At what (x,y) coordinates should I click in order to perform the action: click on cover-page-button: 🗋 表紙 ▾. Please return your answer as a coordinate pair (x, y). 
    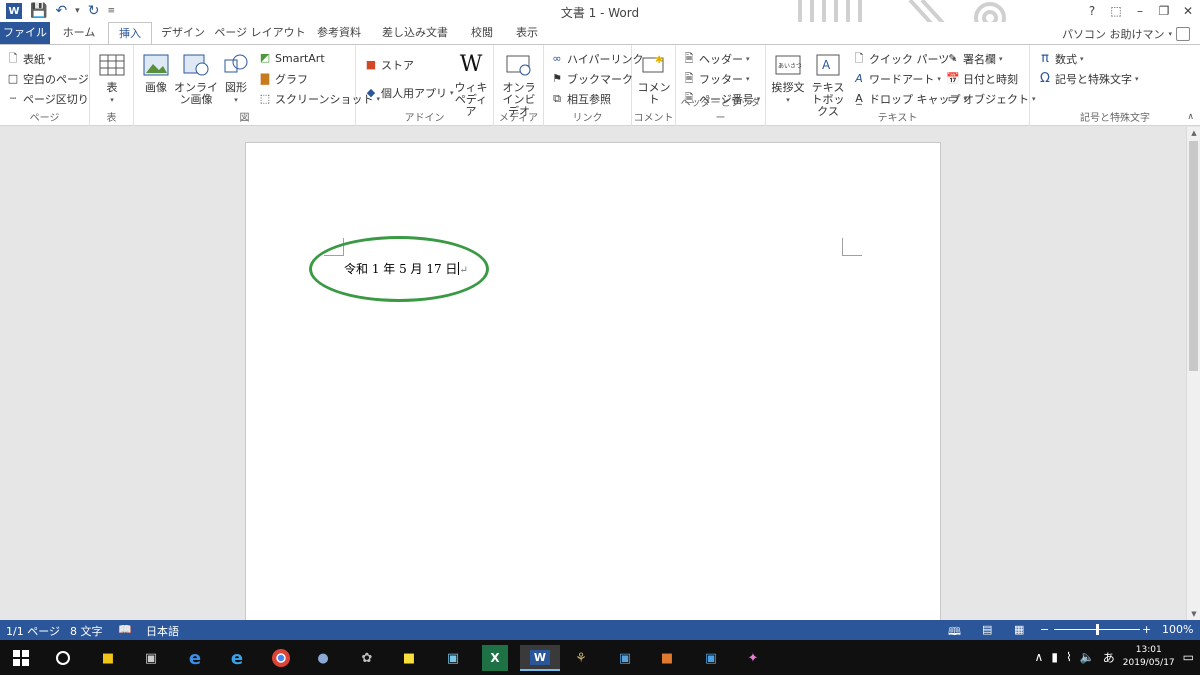
    Looking at the image, I should click on (29, 59).